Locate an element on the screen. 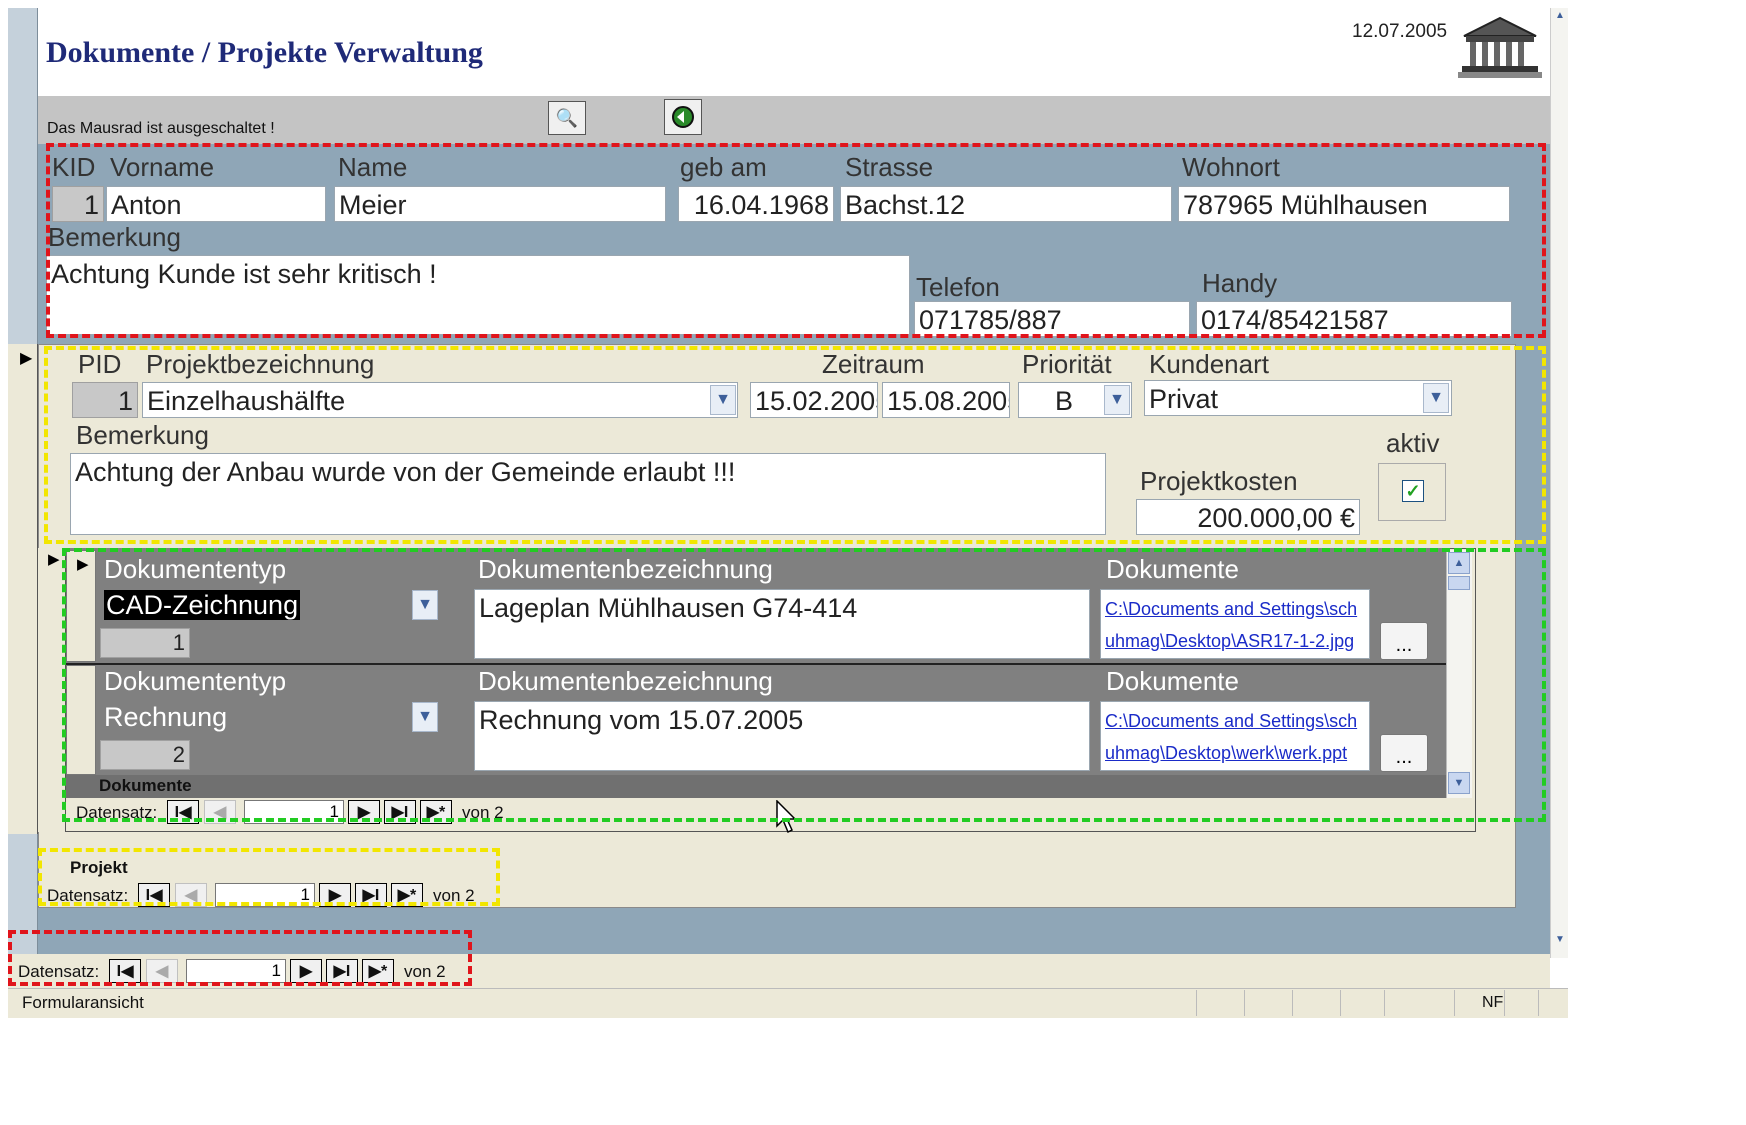 The height and width of the screenshot is (1125, 1746). project-record-selector: ▶ is located at coordinates (23, 589).